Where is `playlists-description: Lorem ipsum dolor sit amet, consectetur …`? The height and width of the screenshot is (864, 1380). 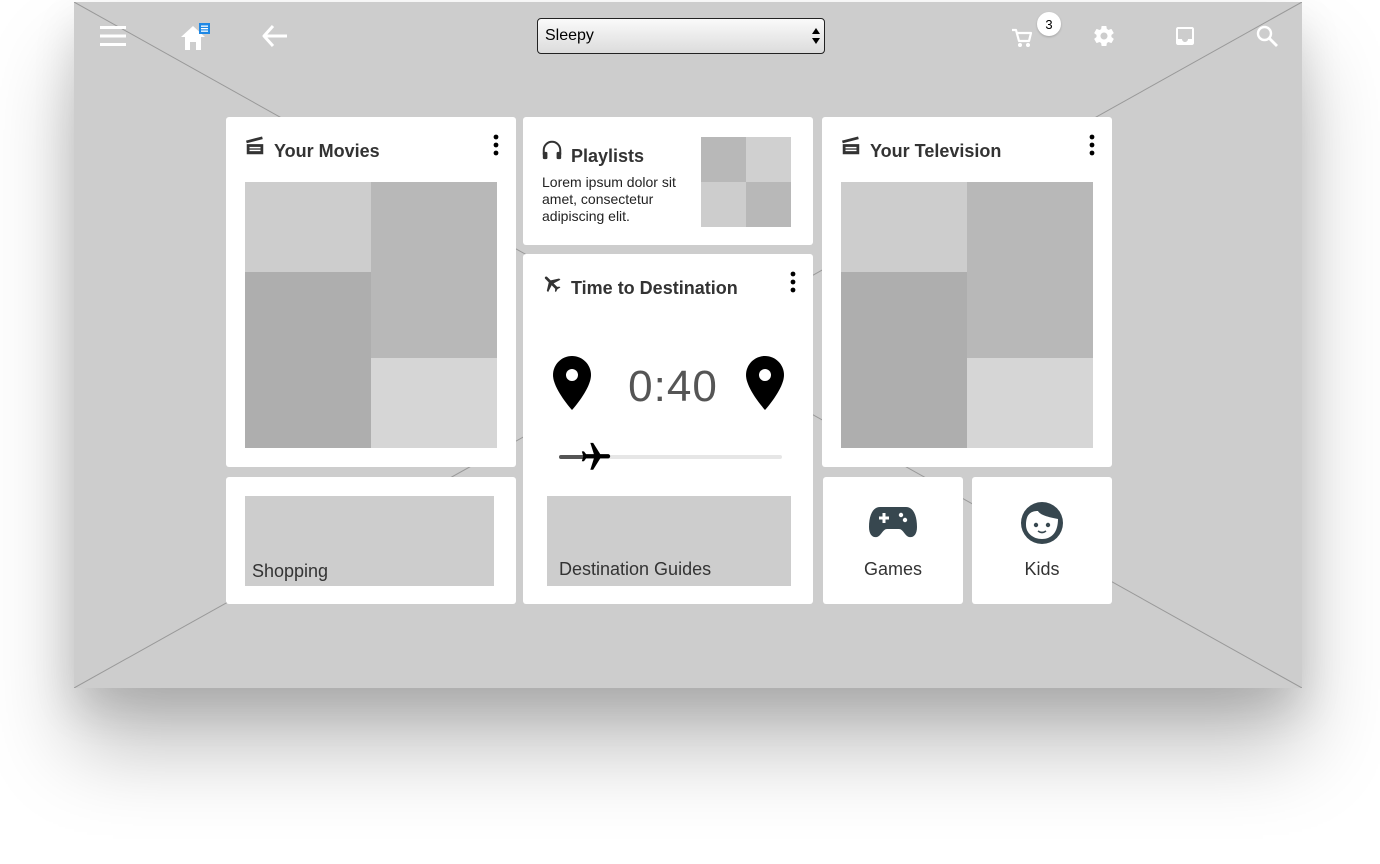
playlists-description: Lorem ipsum dolor sit amet, consectetur … is located at coordinates (609, 199).